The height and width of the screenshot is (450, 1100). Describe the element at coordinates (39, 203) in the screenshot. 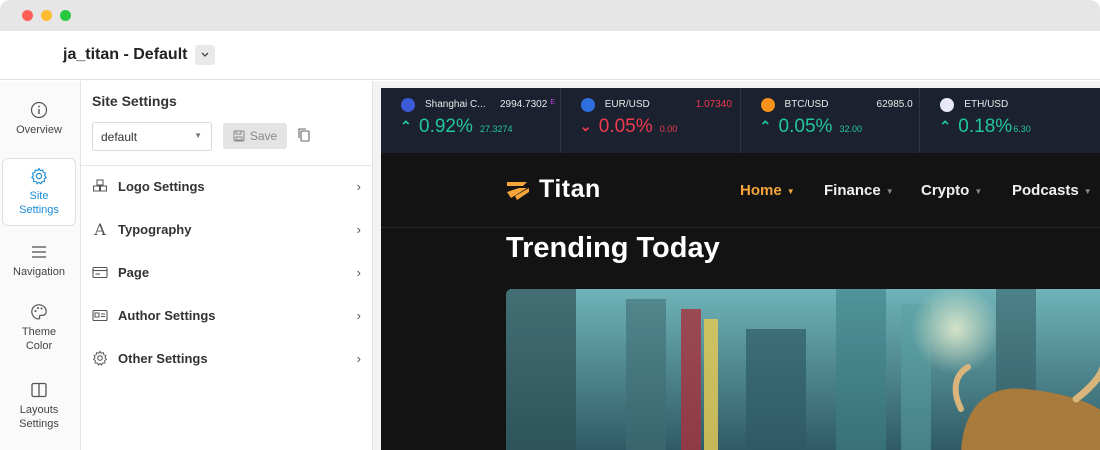

I see `rail-item-label: Site Settings` at that location.